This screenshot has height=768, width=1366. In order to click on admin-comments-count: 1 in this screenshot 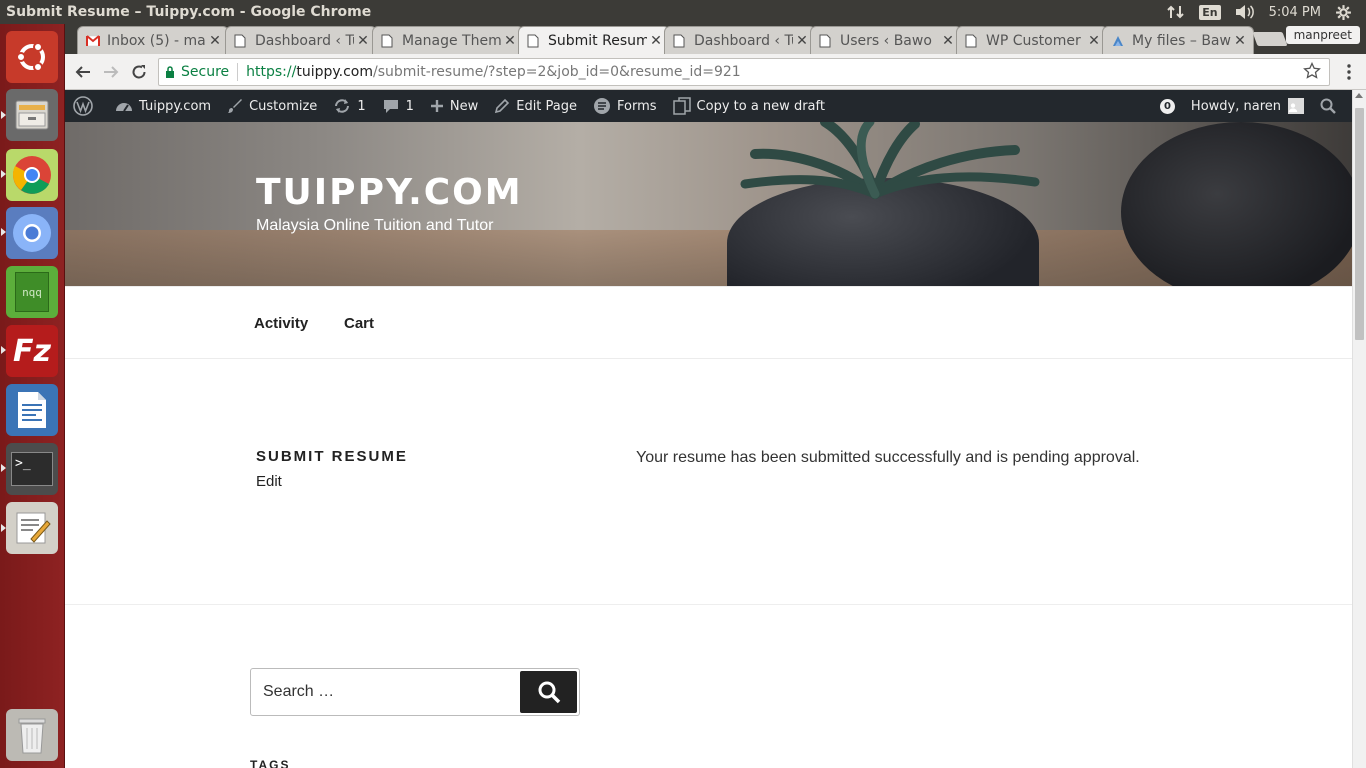, I will do `click(409, 106)`.